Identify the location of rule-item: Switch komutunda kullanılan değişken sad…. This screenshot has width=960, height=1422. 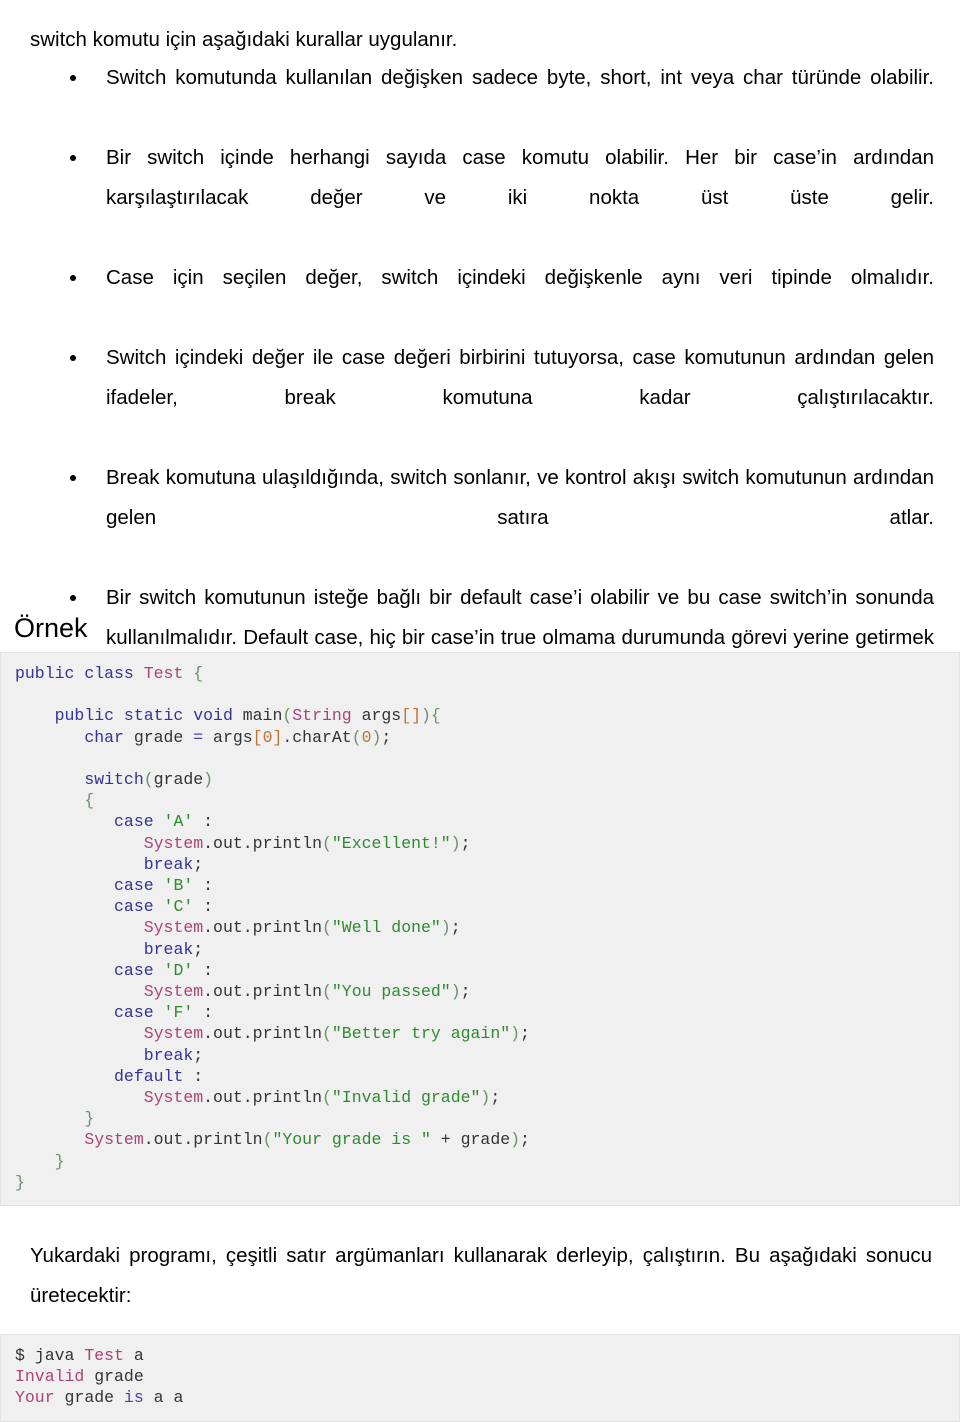
(501, 98).